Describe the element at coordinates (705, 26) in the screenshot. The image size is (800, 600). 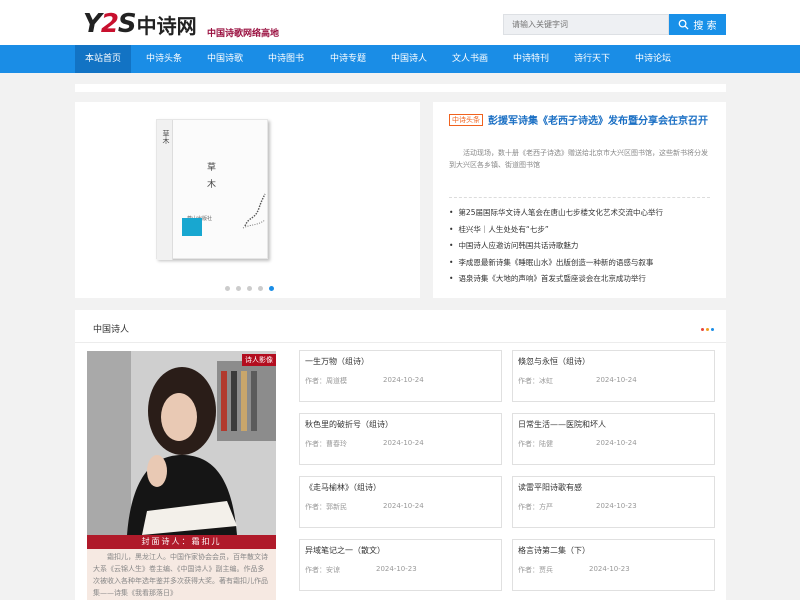
I see `search-button-label: 搜 索` at that location.